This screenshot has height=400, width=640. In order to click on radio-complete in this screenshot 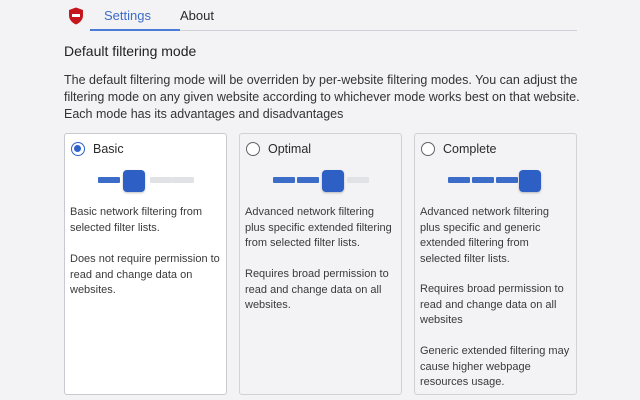, I will do `click(428, 149)`.